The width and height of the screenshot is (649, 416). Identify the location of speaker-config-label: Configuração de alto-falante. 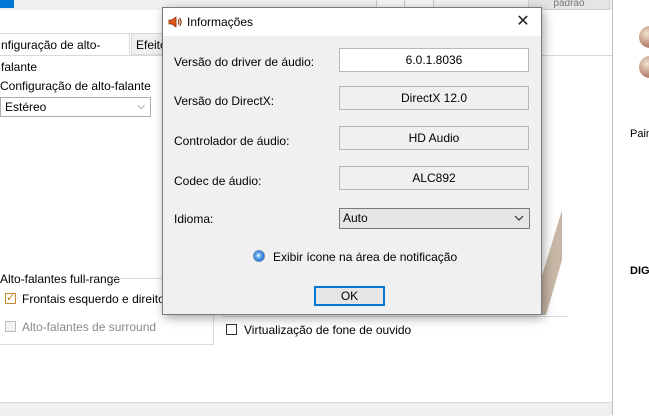
(75, 86).